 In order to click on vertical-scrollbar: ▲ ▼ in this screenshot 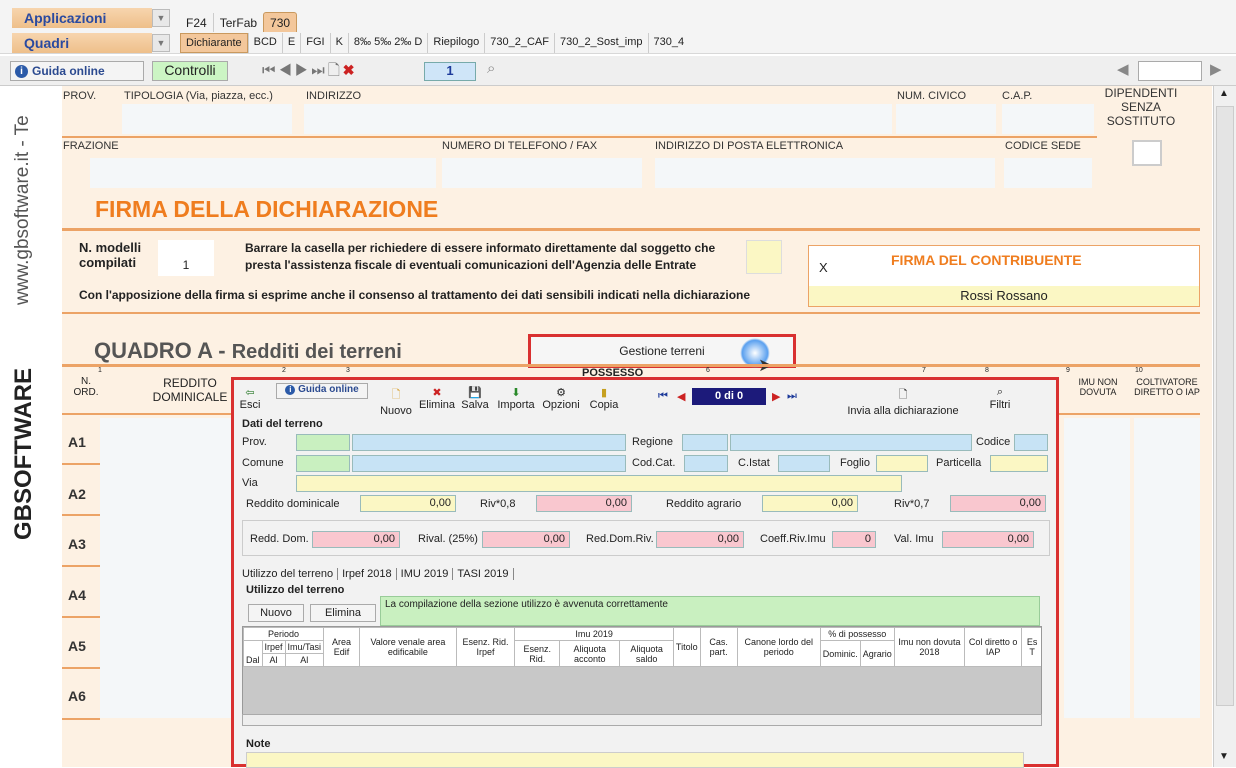, I will do `click(1224, 426)`.